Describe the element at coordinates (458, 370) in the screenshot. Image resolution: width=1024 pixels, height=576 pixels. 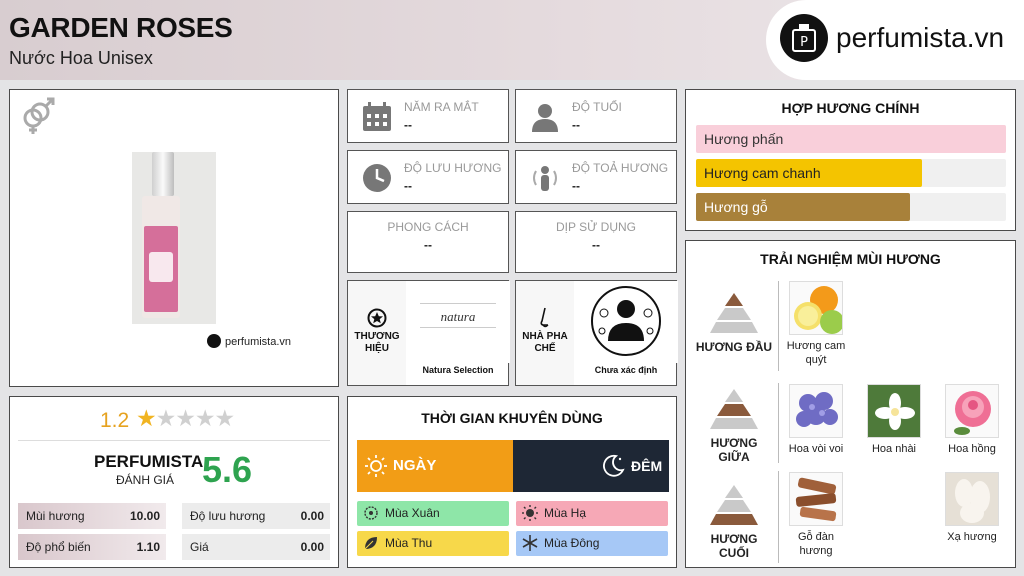
I see `brand-name: Natura Selection` at that location.